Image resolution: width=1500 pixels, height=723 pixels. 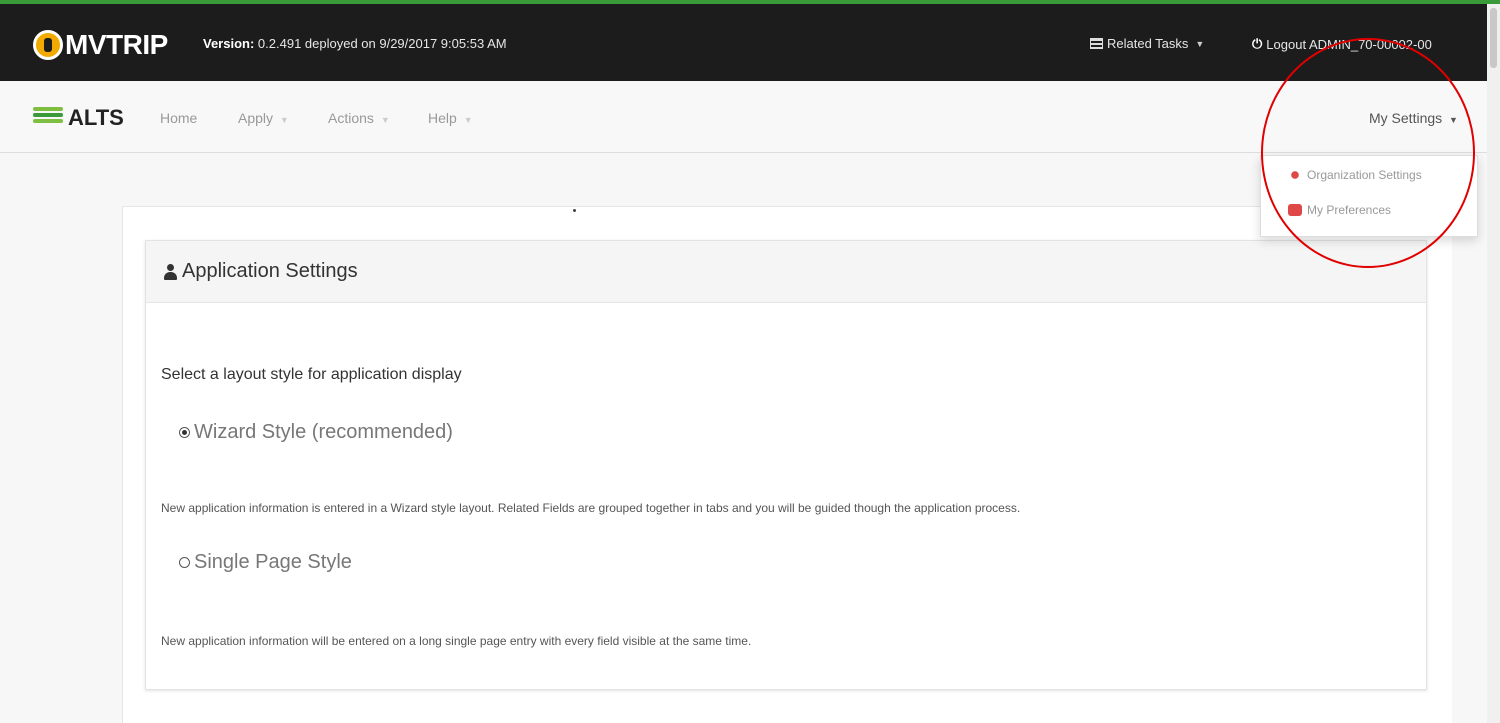 I want to click on related-tasks-label: Related Tasks, so click(x=1148, y=43).